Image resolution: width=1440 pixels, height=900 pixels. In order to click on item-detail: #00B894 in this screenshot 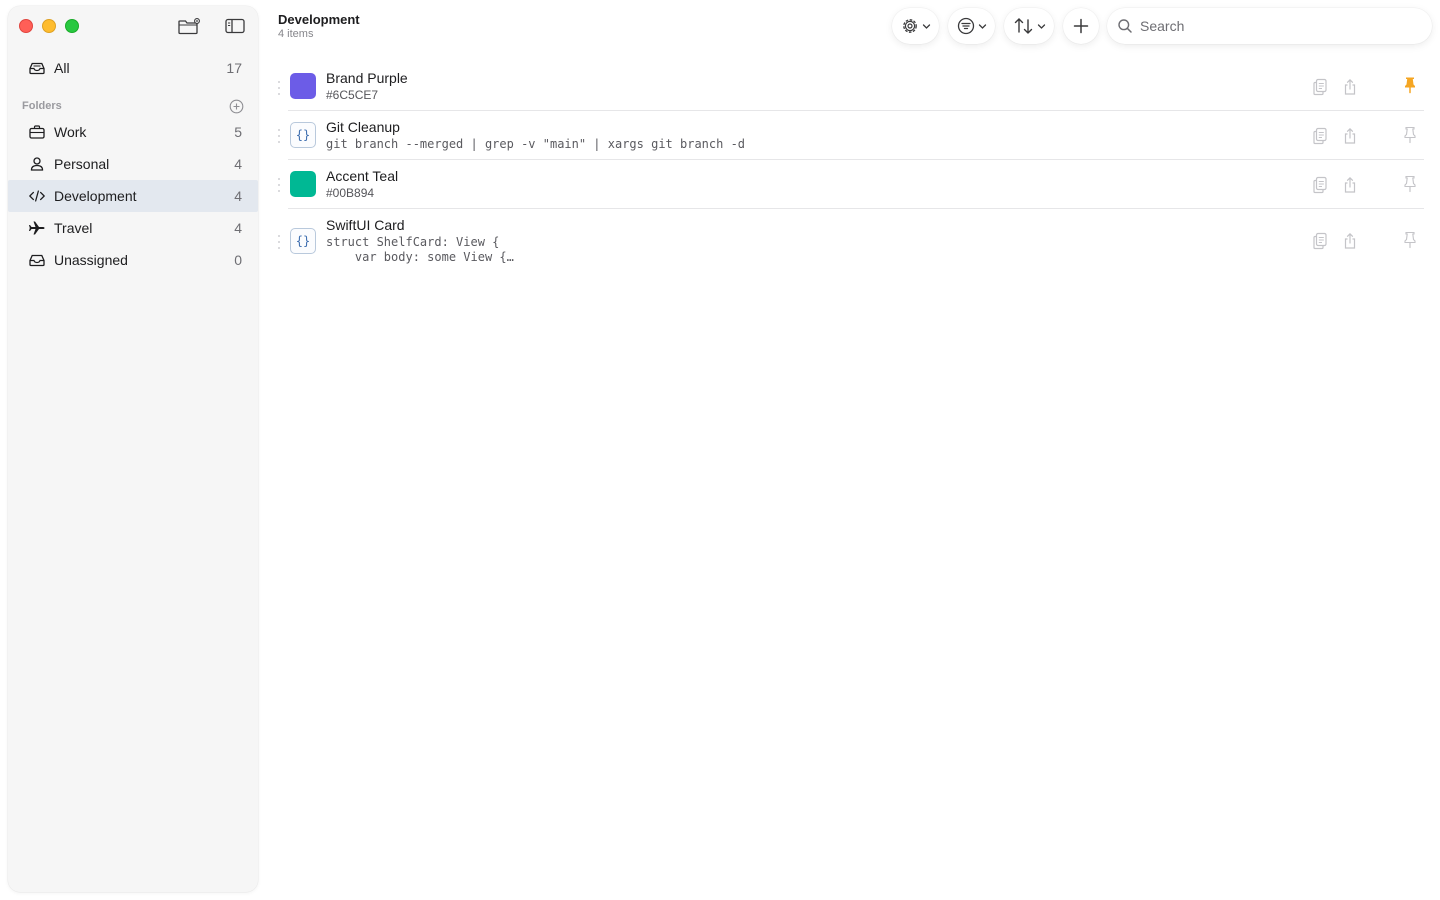, I will do `click(350, 193)`.